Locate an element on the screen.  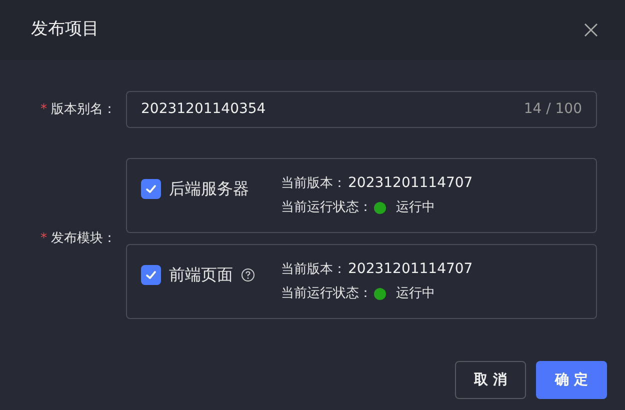
field-label: 版本别名： is located at coordinates (83, 109).